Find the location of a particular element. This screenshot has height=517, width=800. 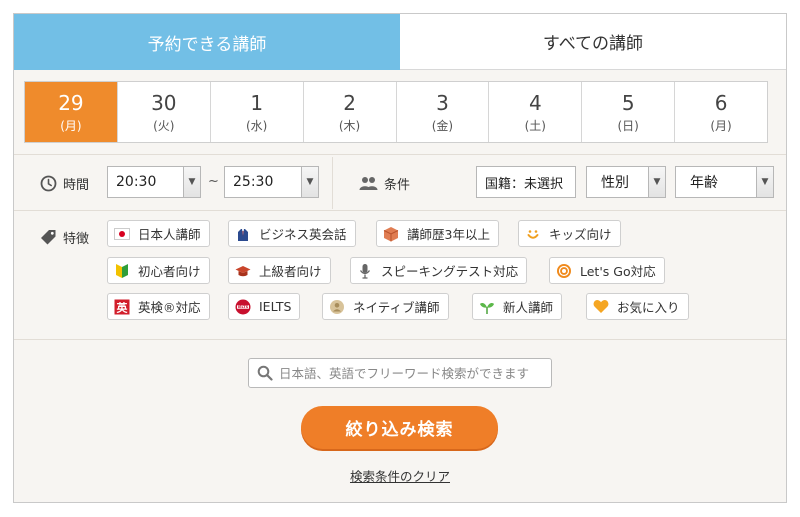

beginner-mark-icon is located at coordinates (122, 271).